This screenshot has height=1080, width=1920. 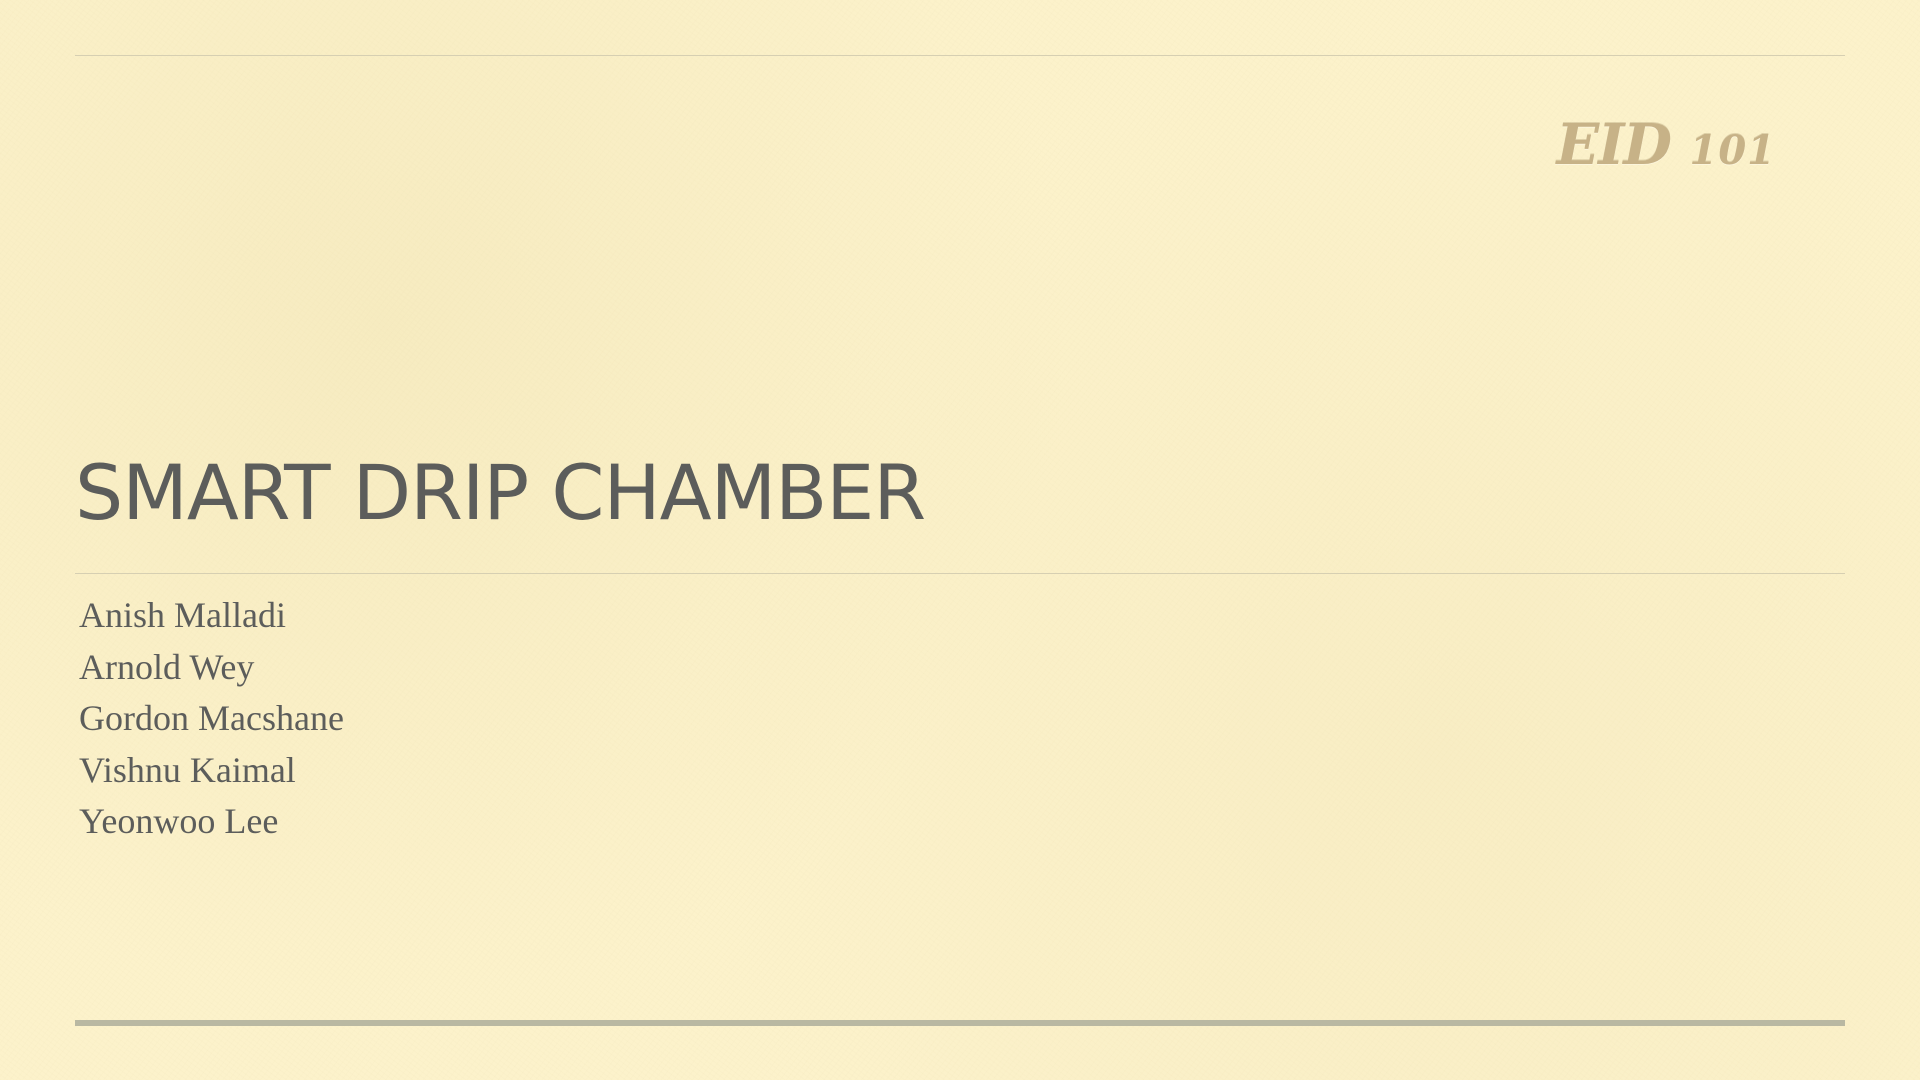 I want to click on title-divider, so click(x=960, y=573).